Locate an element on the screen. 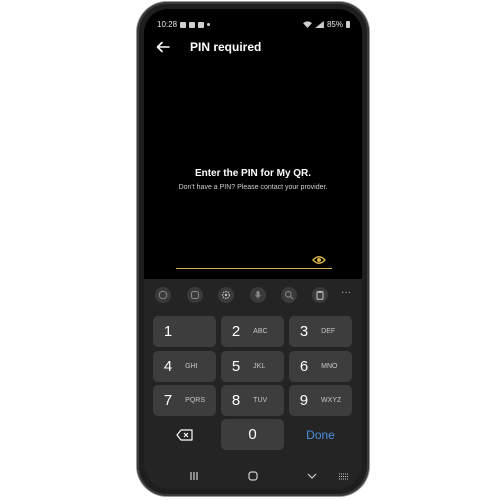  back-down-icon is located at coordinates (312, 476).